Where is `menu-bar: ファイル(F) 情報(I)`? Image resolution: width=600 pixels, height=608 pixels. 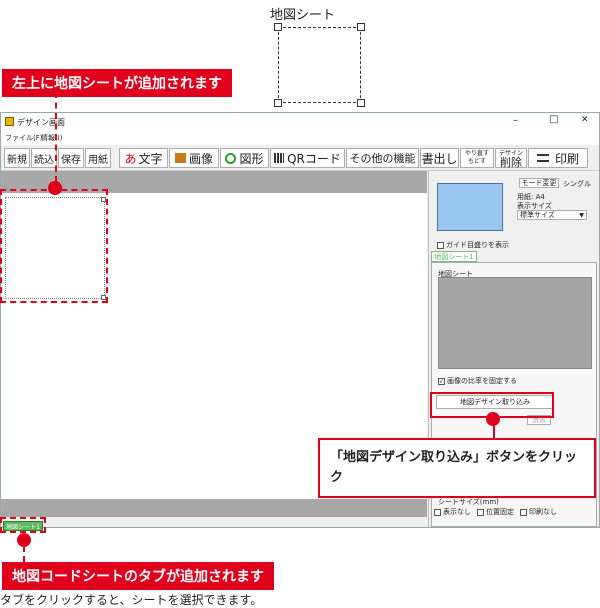 menu-bar: ファイル(F) 情報(I) is located at coordinates (300, 138).